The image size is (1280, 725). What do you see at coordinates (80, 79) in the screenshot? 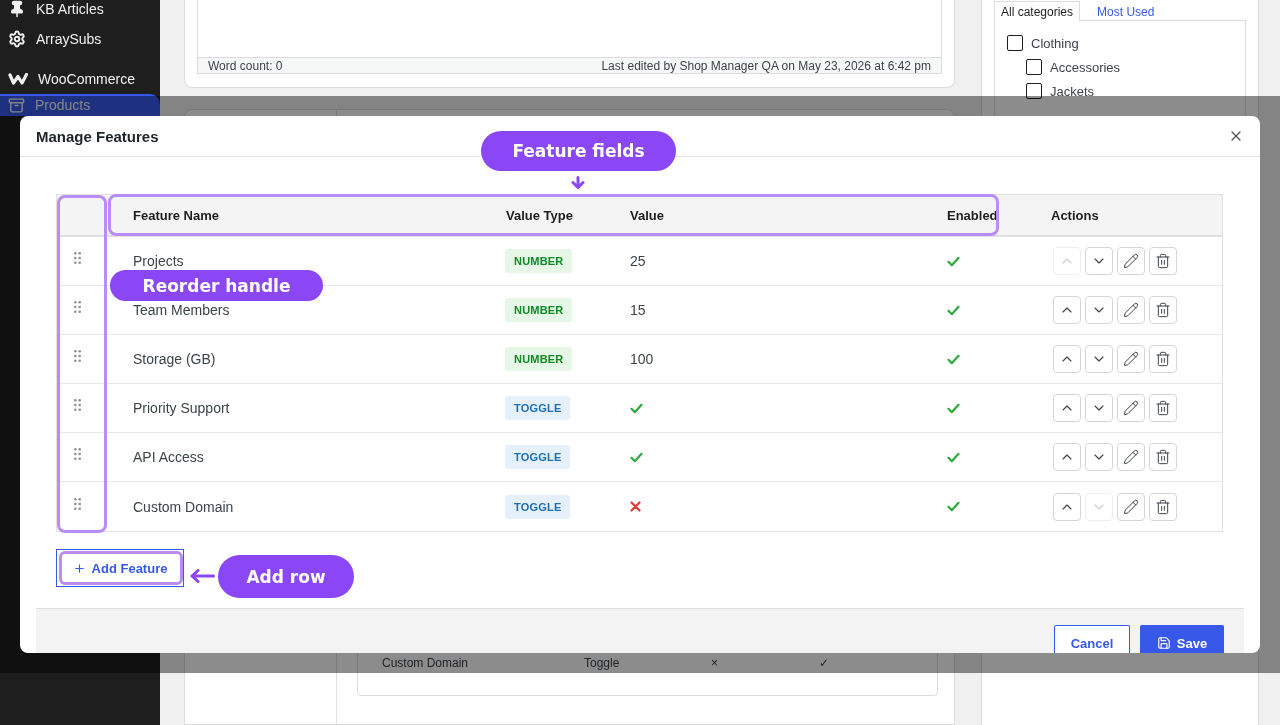
I see `sidebar-item: WooCommerce` at bounding box center [80, 79].